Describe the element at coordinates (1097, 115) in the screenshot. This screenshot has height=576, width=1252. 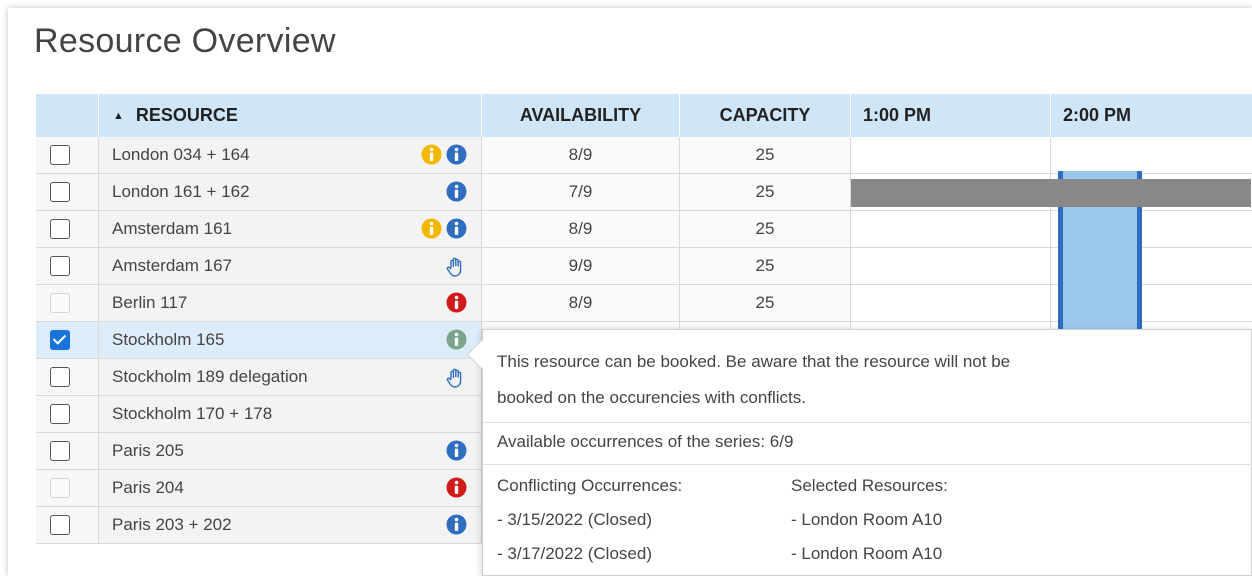
I see `header-time-2pm: 2:00 PM` at that location.